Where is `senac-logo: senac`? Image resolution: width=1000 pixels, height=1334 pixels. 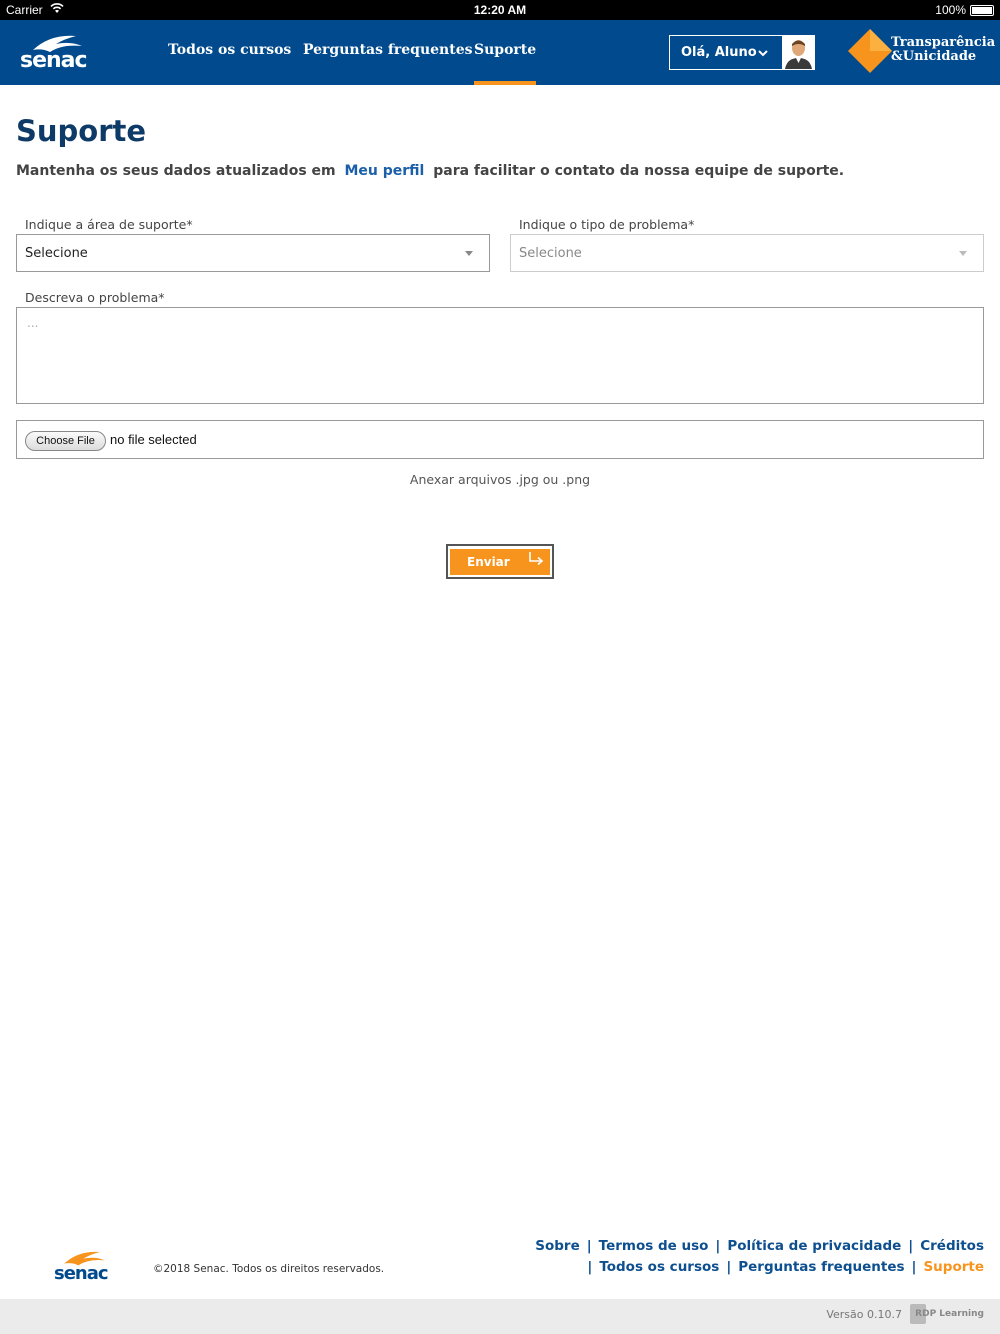
senac-logo: senac is located at coordinates (56, 53).